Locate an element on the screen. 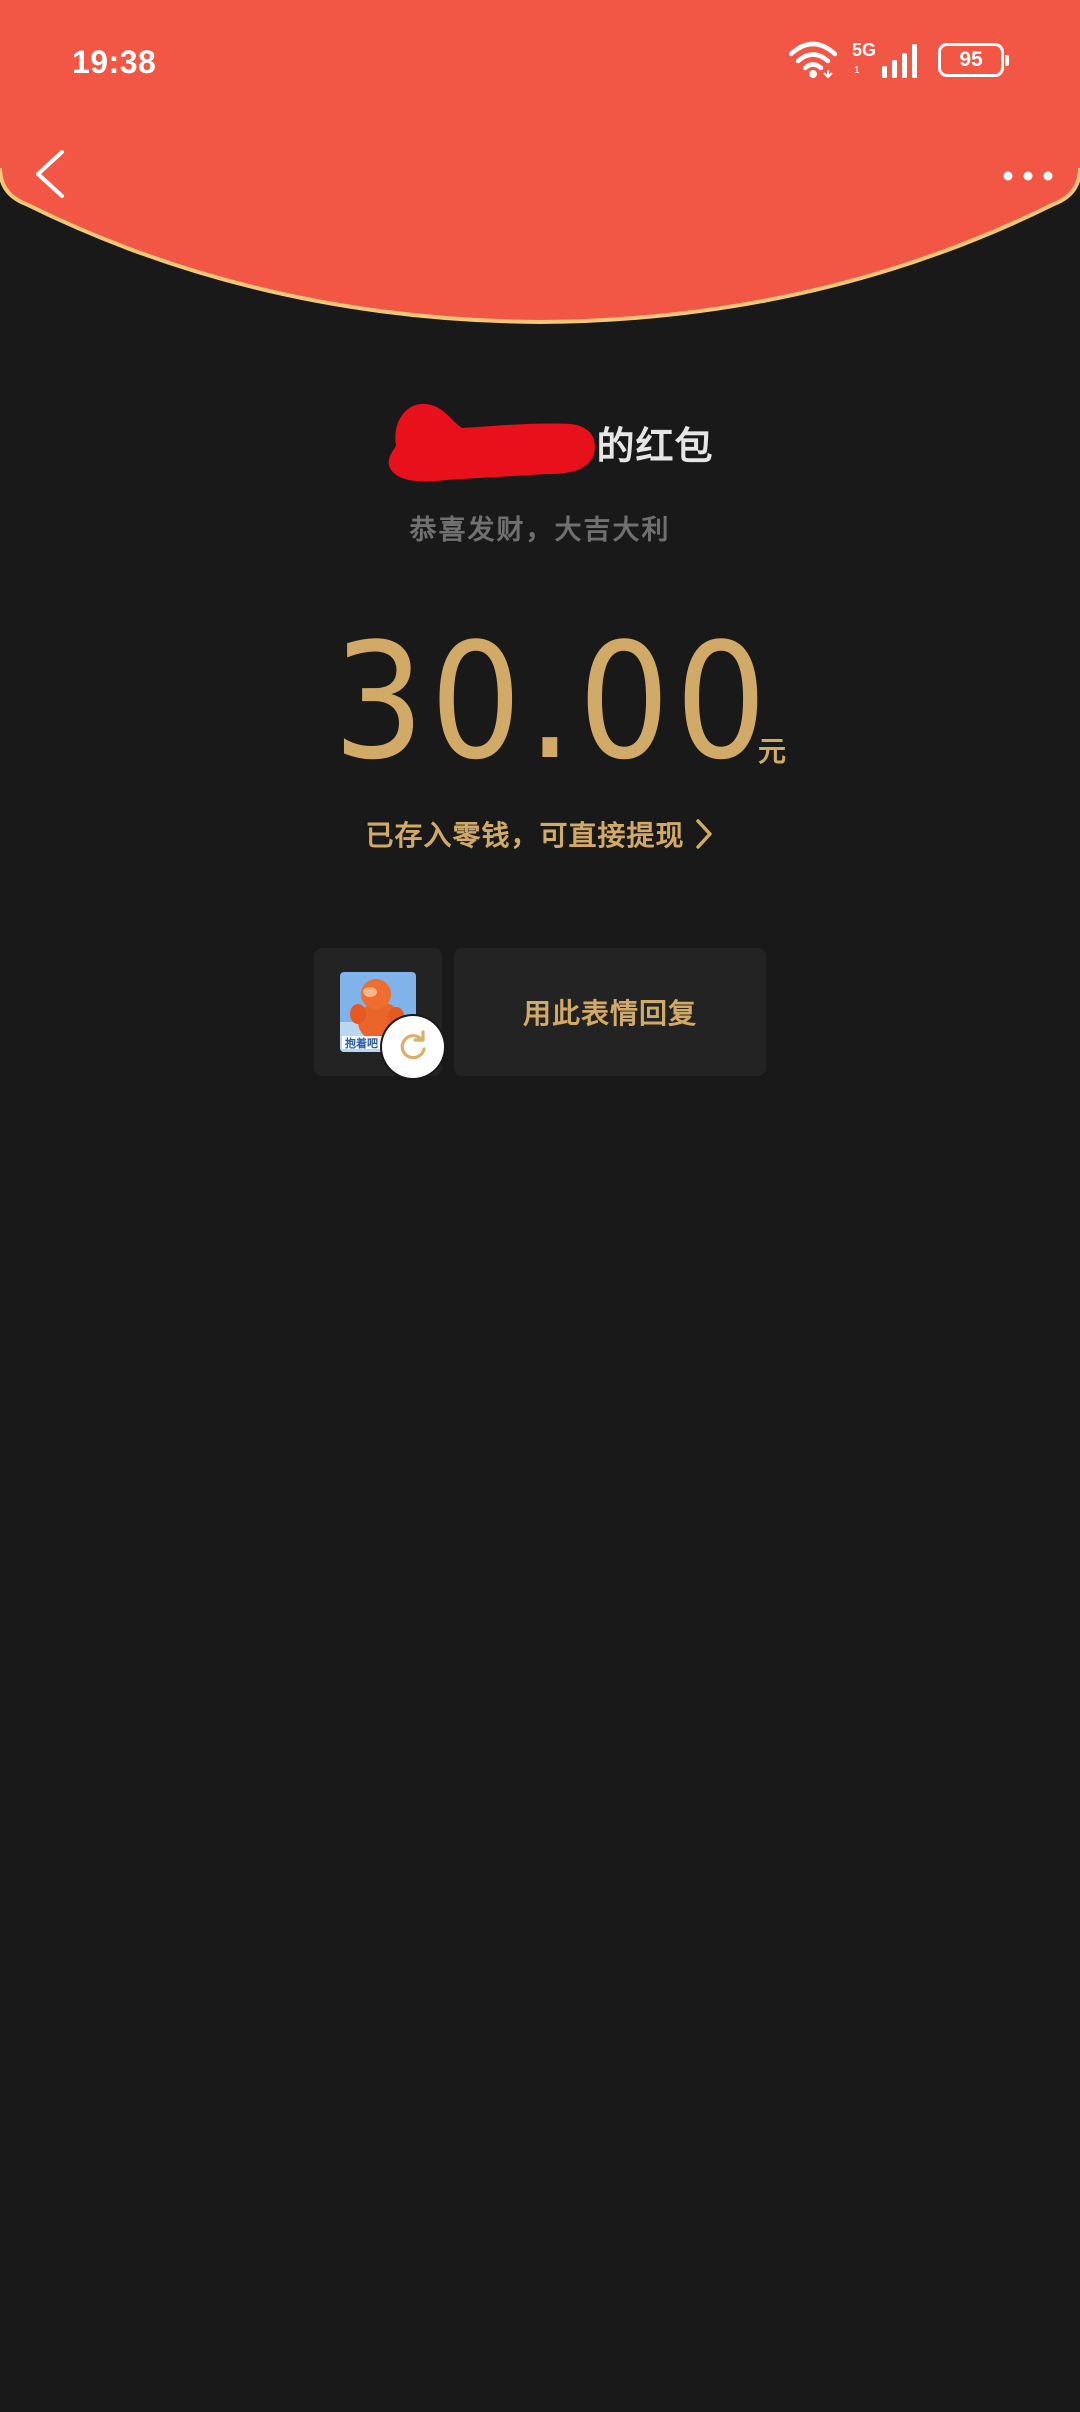 The height and width of the screenshot is (2412, 1080). status-icons: 5G 1 95 is located at coordinates (898, 60).